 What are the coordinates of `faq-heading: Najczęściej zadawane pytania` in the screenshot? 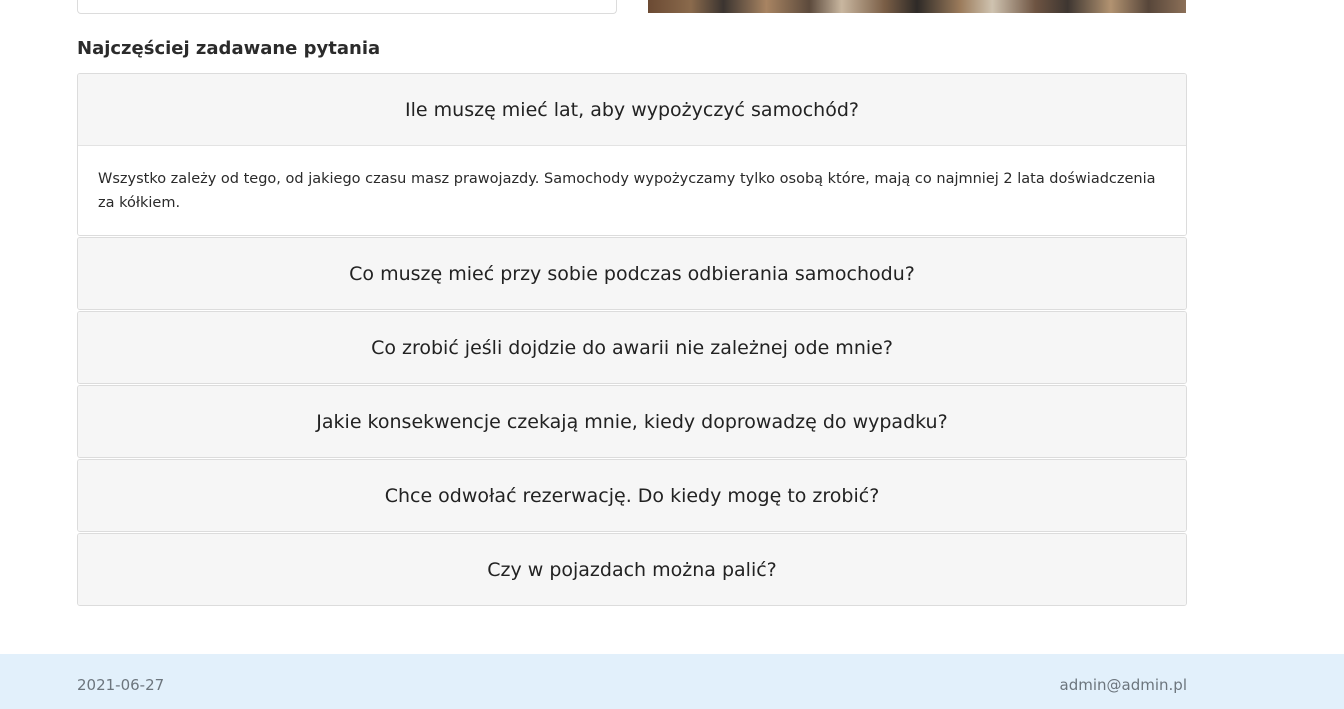 It's located at (229, 48).